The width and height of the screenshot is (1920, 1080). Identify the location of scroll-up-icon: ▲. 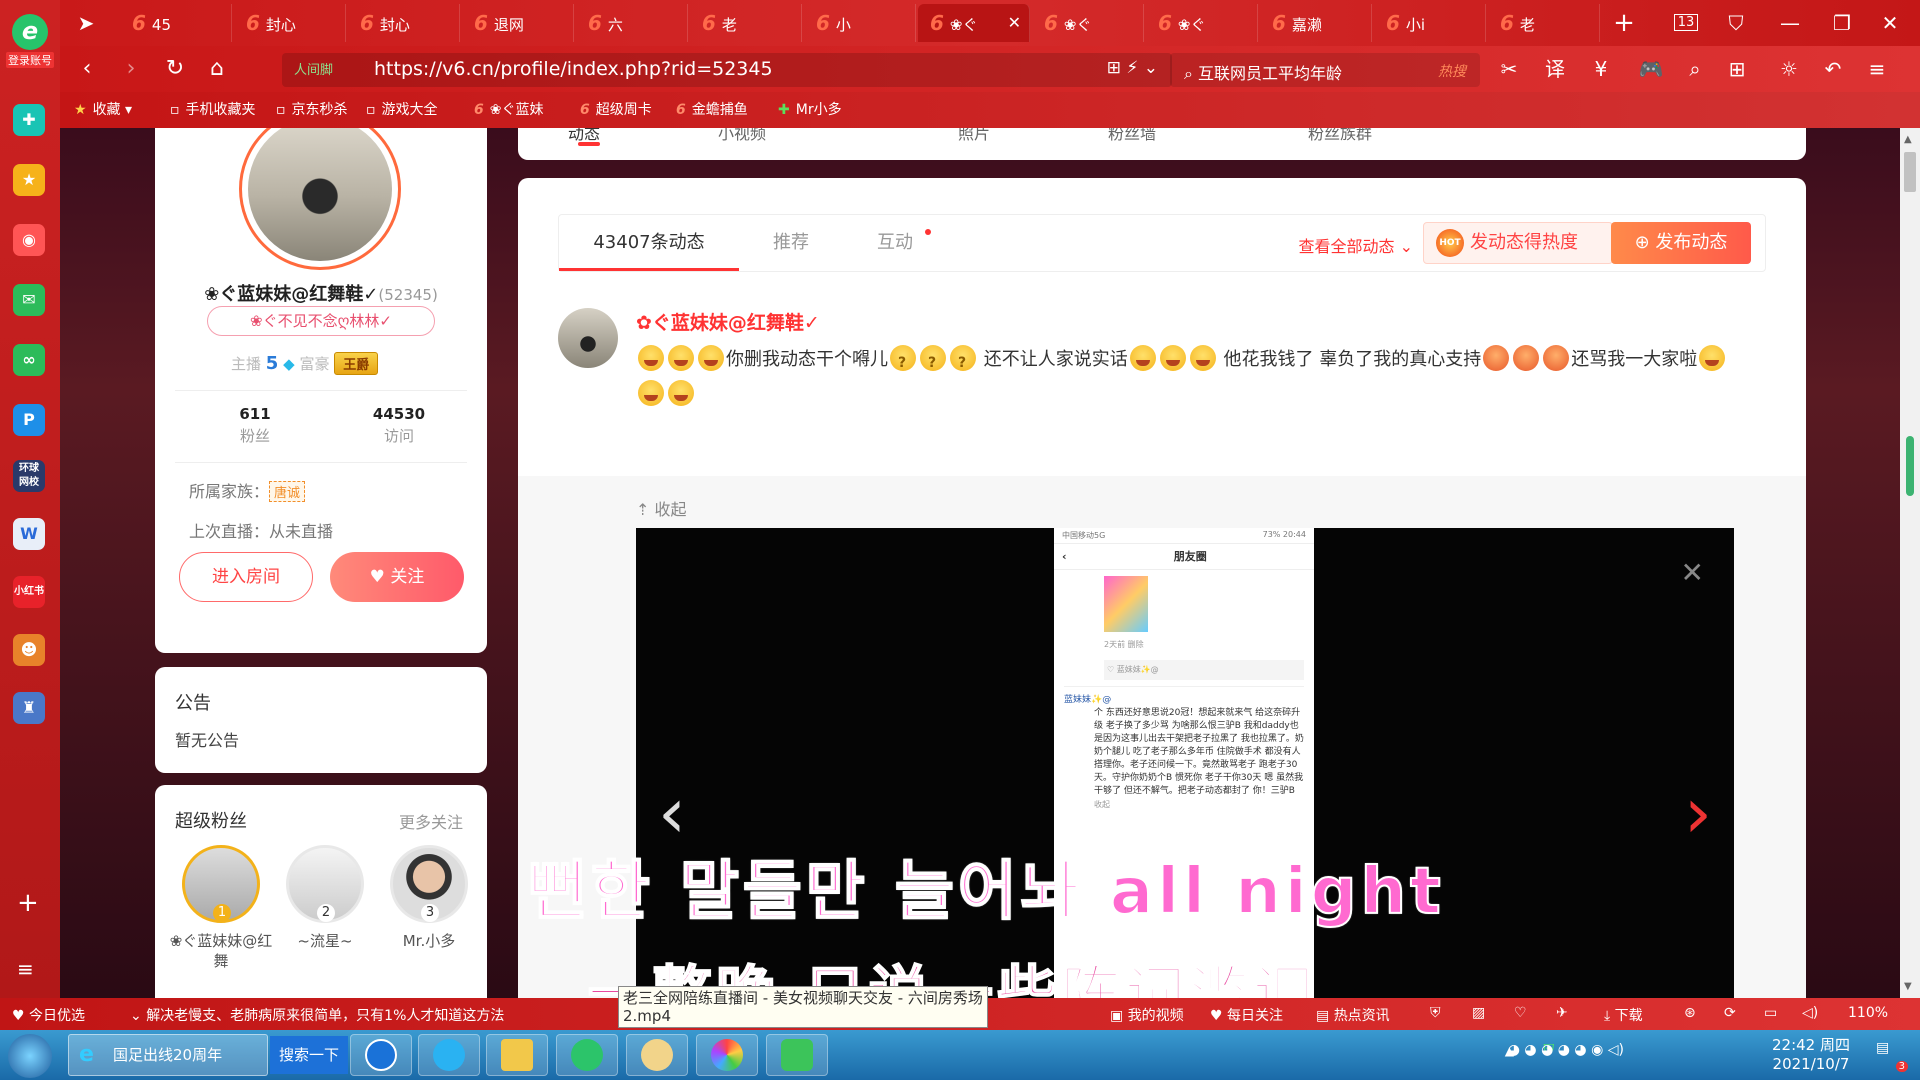
(1908, 139).